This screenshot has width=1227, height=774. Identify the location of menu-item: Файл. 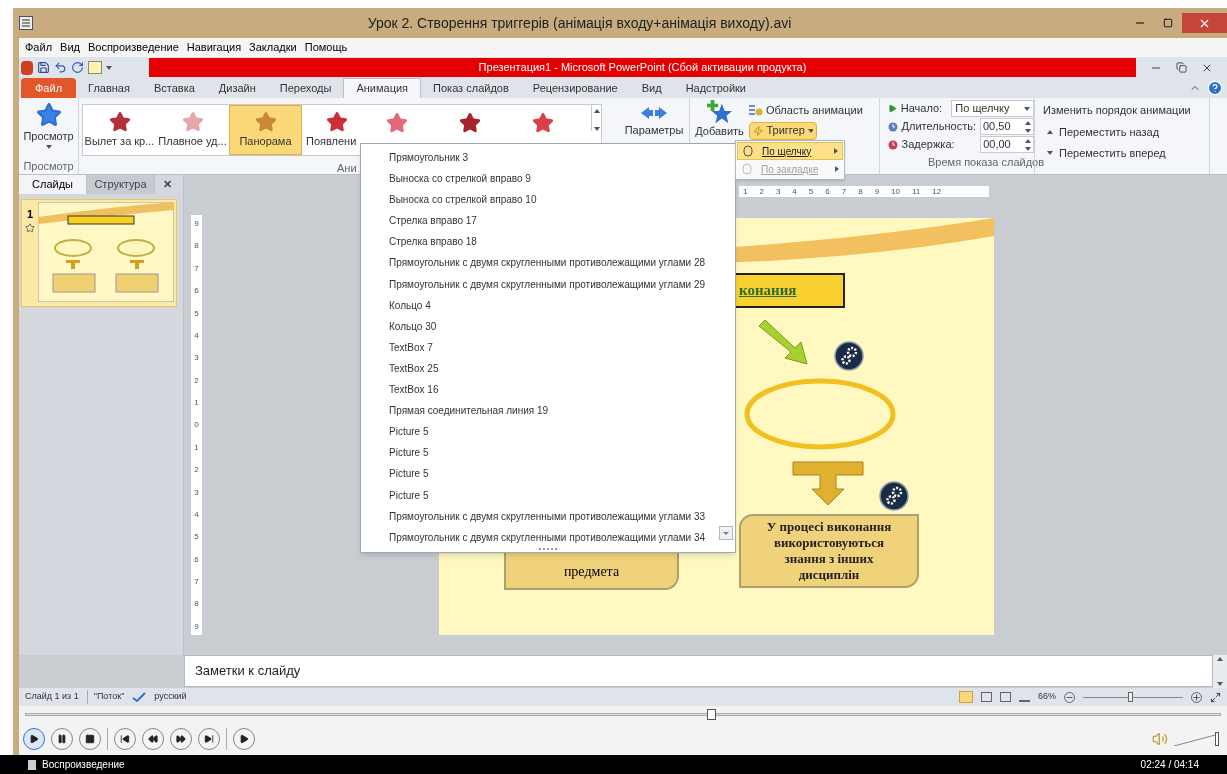
(39, 47).